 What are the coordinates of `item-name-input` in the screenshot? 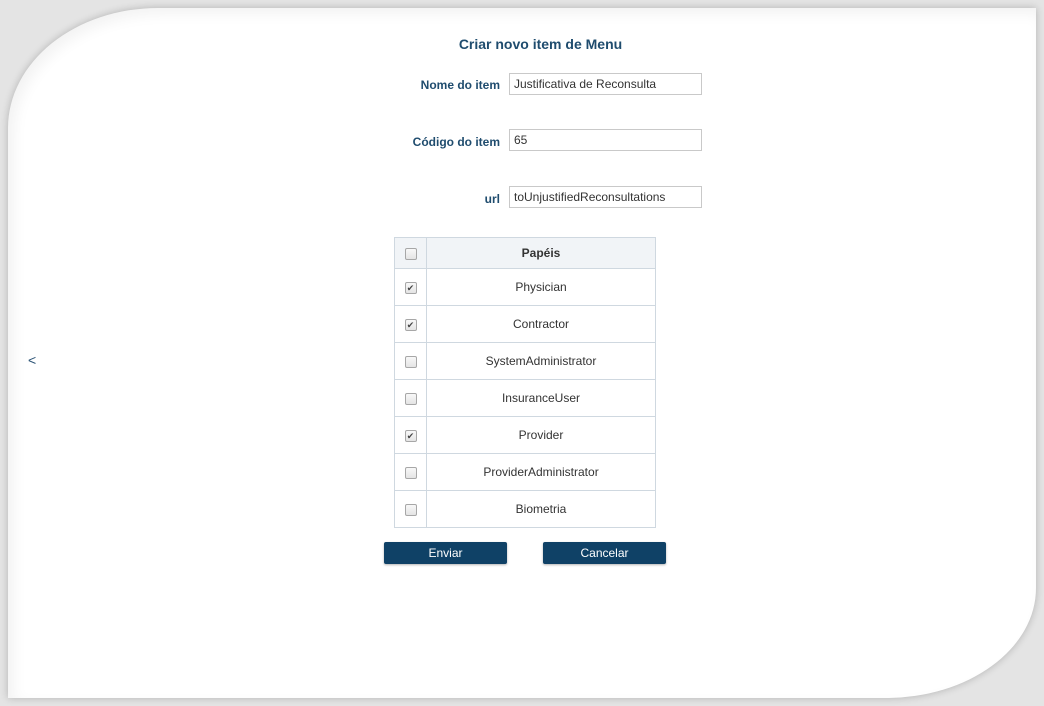 It's located at (605, 84).